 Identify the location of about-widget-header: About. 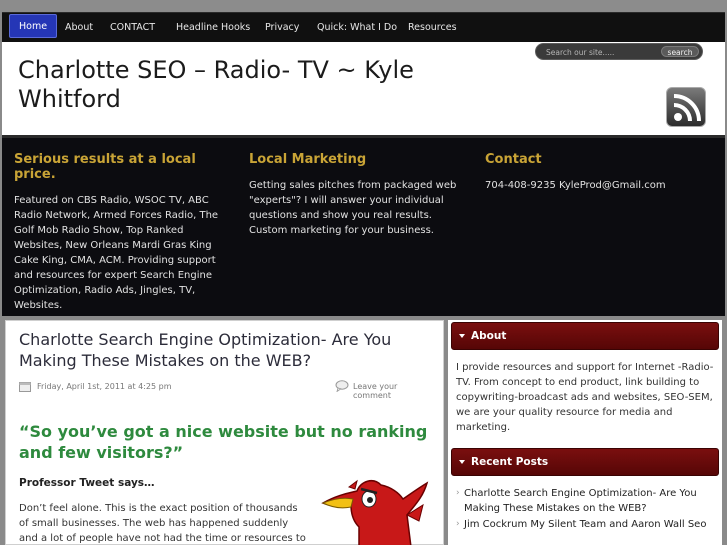
(585, 336).